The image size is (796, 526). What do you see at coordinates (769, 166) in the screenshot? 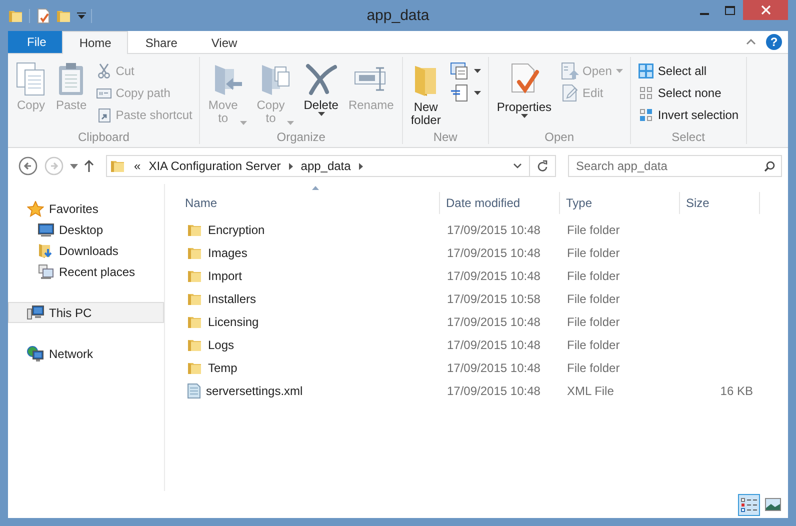
I see `search-icon` at bounding box center [769, 166].